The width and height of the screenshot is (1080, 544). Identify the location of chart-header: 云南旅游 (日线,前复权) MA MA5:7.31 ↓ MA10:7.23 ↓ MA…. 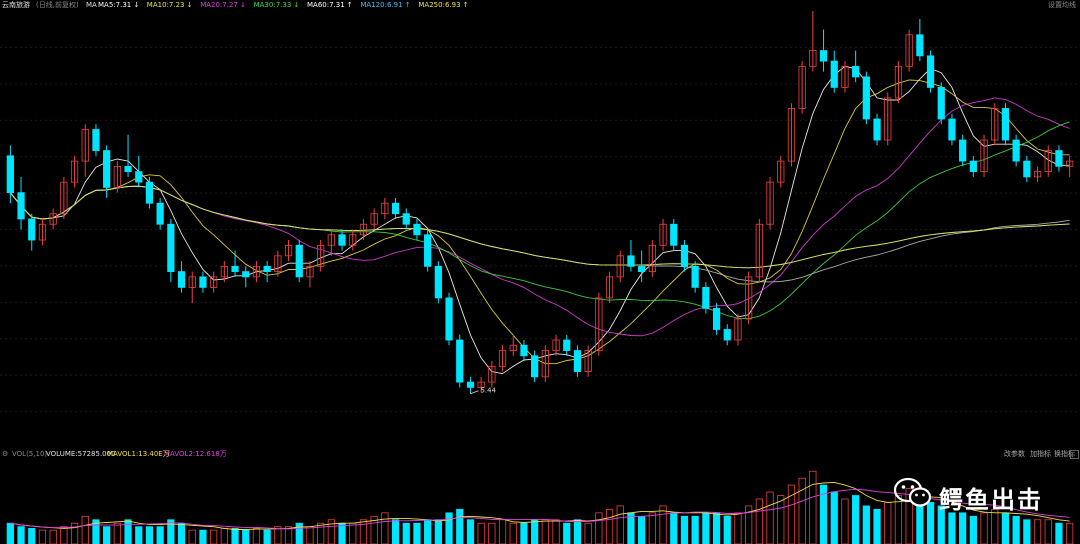
(540, 5).